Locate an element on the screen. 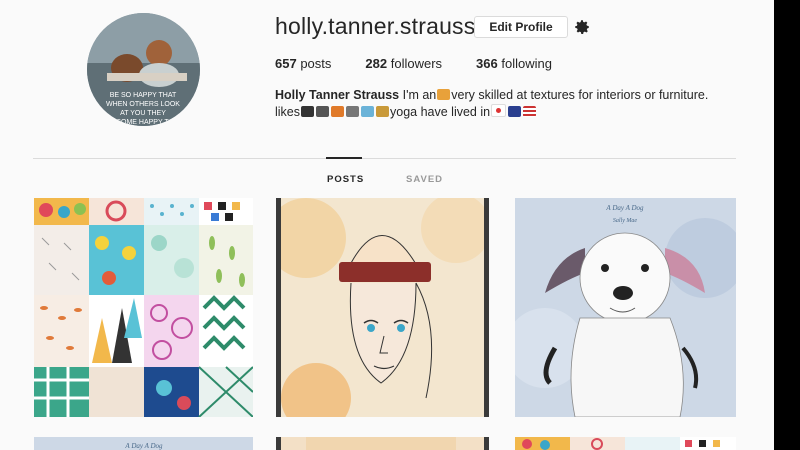  following-stat: 366 following is located at coordinates (514, 63).